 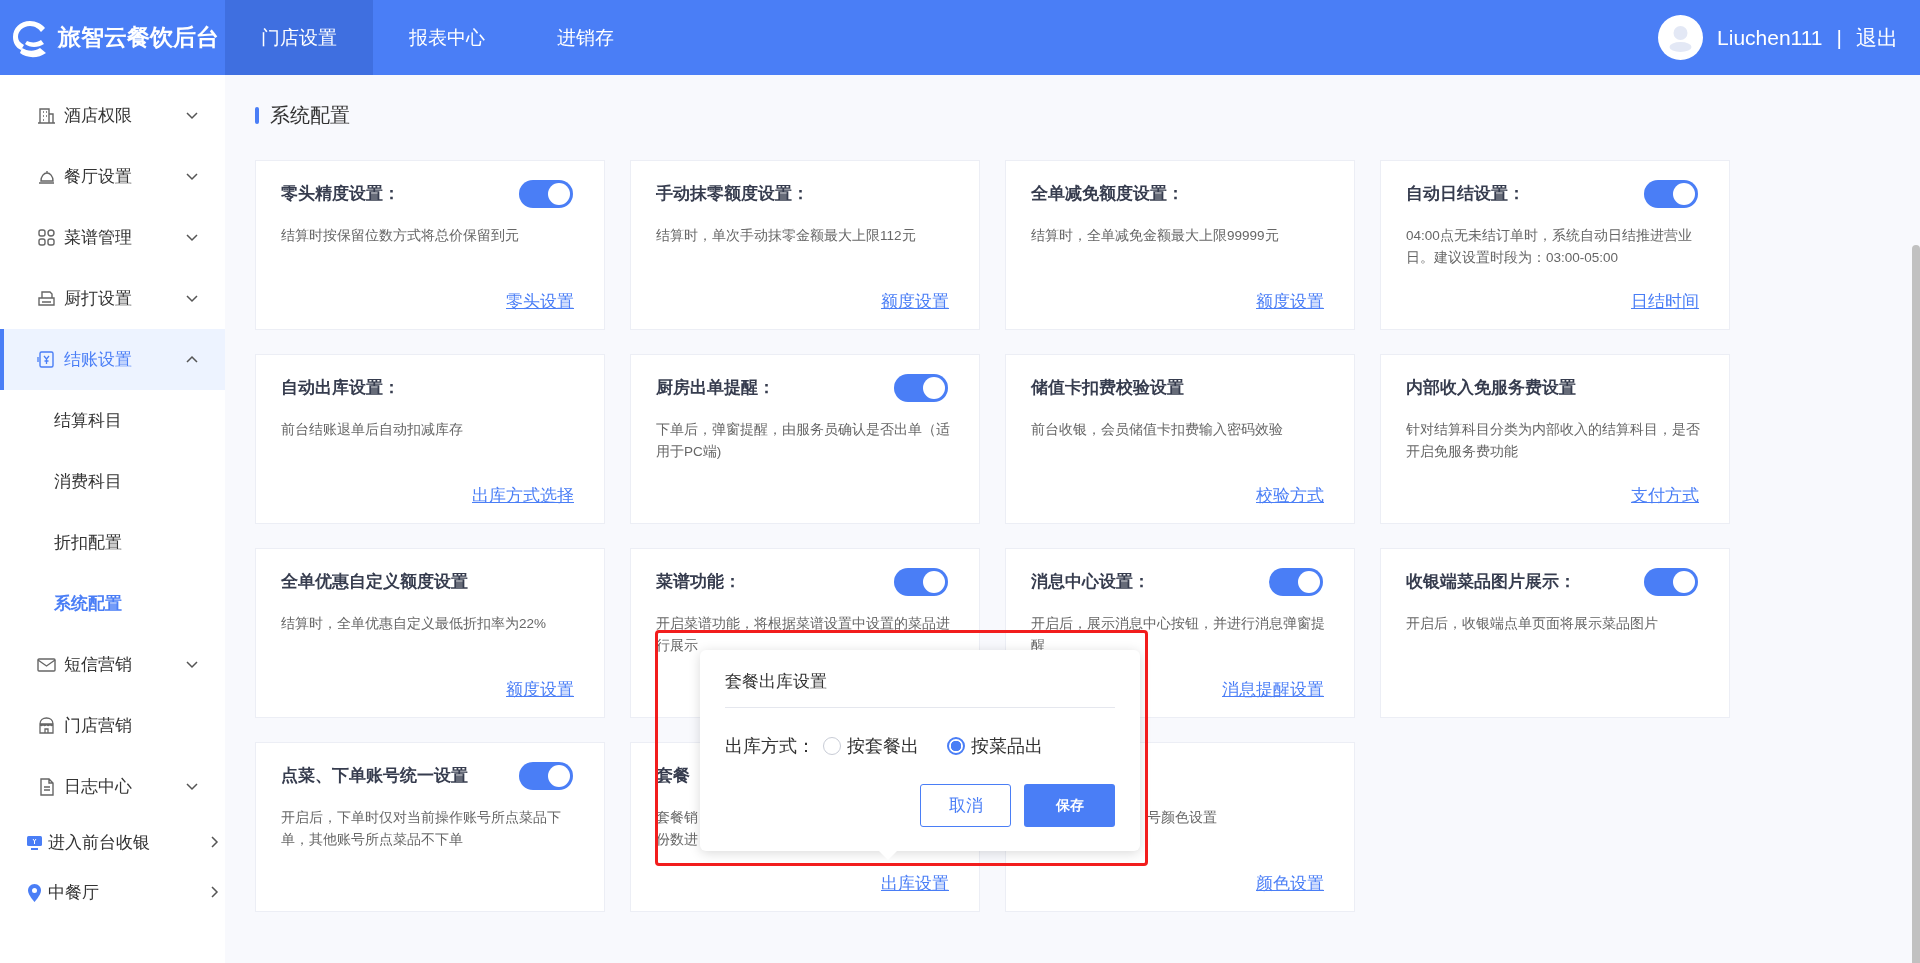 I want to click on sidebar-item: 酒店权限, so click(x=112, y=115).